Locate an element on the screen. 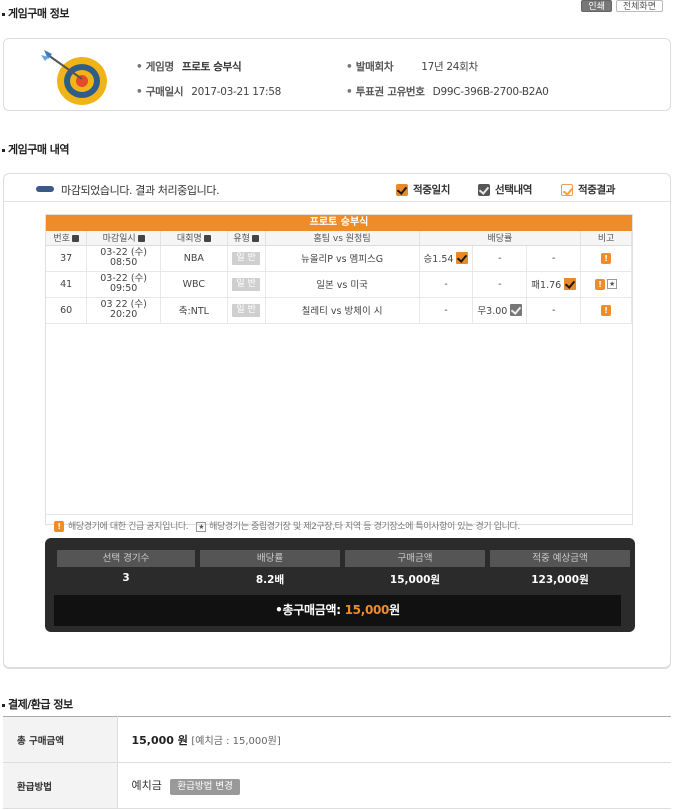 This screenshot has width=675, height=810. summary-expected-value: 123,000원 is located at coordinates (560, 580).